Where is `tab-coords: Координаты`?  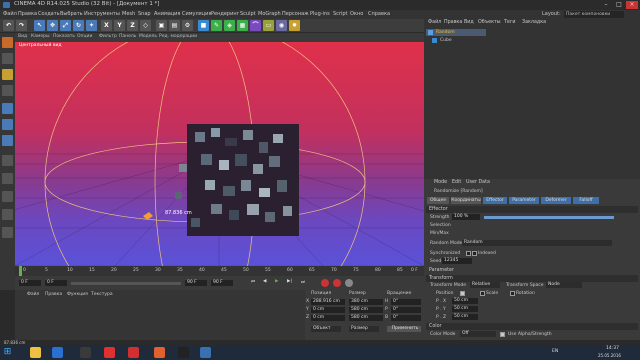 tab-coords: Координаты is located at coordinates (466, 200).